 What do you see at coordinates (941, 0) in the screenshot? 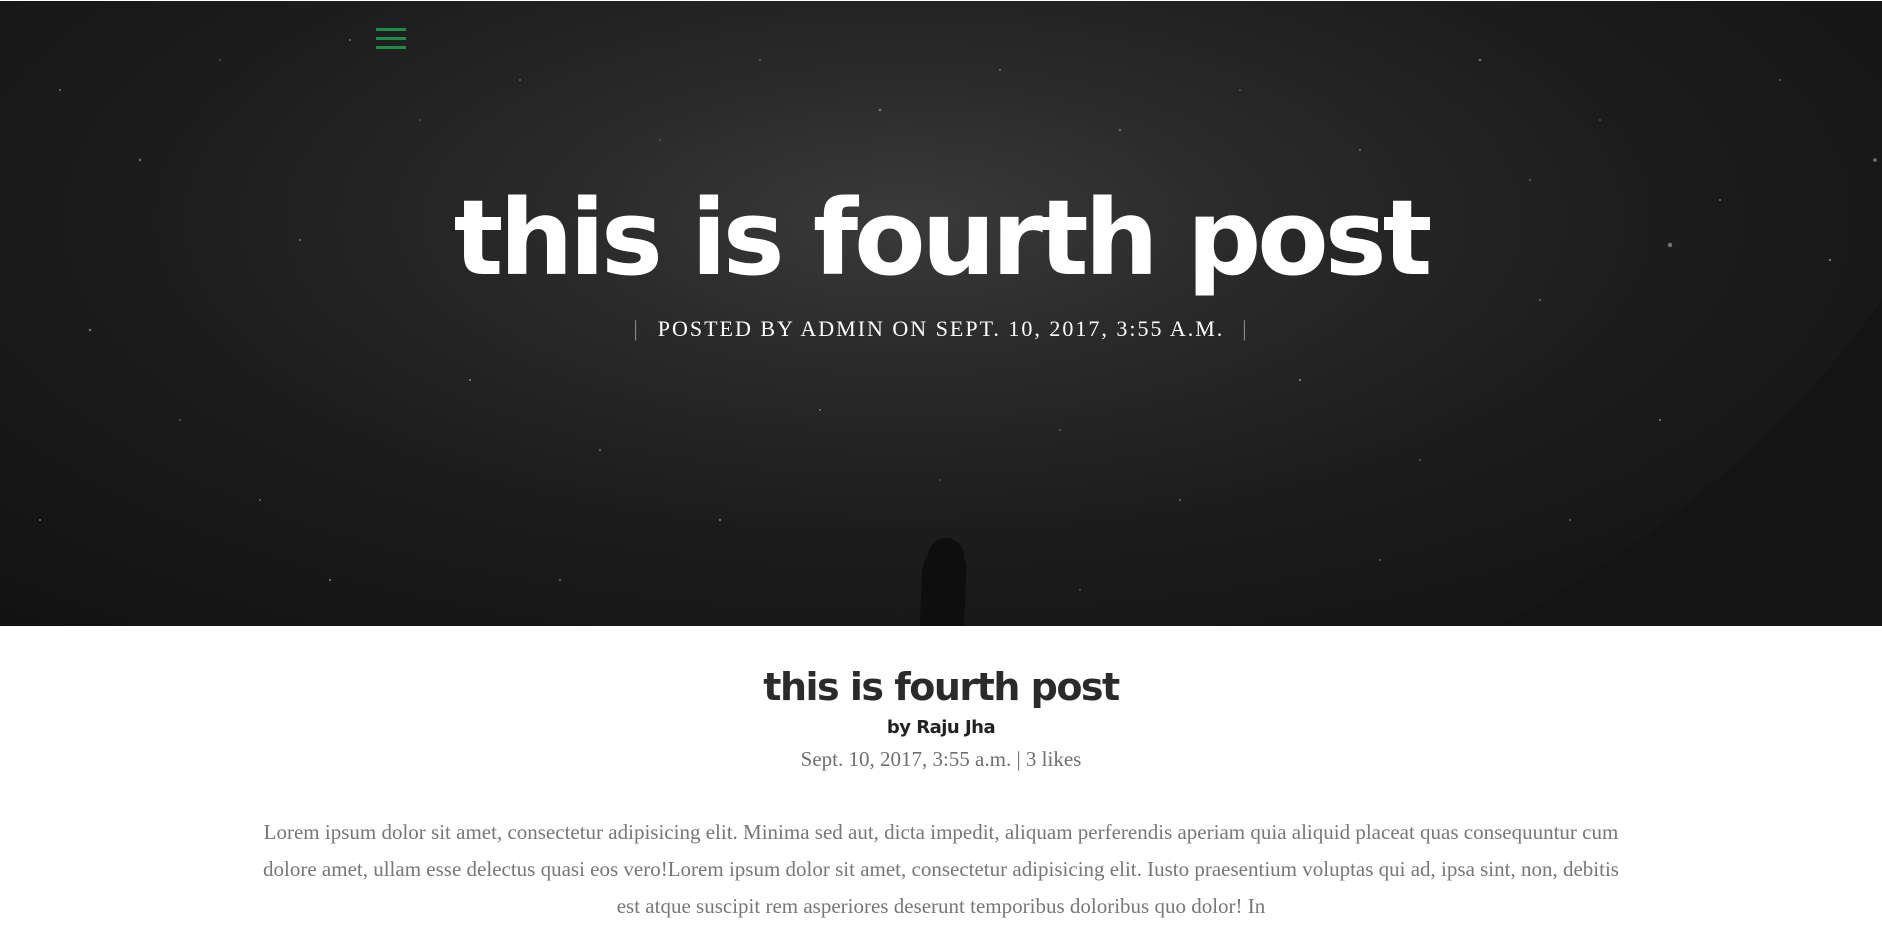
I see `top-border` at bounding box center [941, 0].